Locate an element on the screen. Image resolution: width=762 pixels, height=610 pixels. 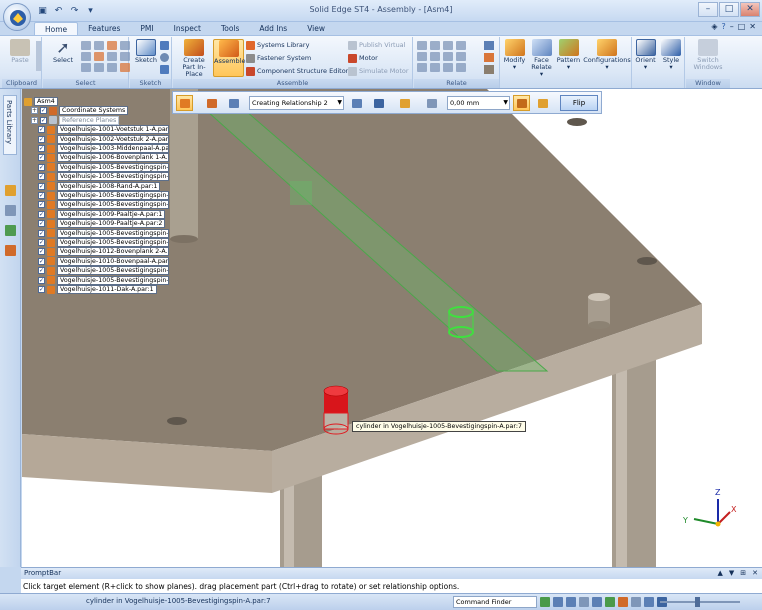
mate-type-button is located at coordinates (404, 103).